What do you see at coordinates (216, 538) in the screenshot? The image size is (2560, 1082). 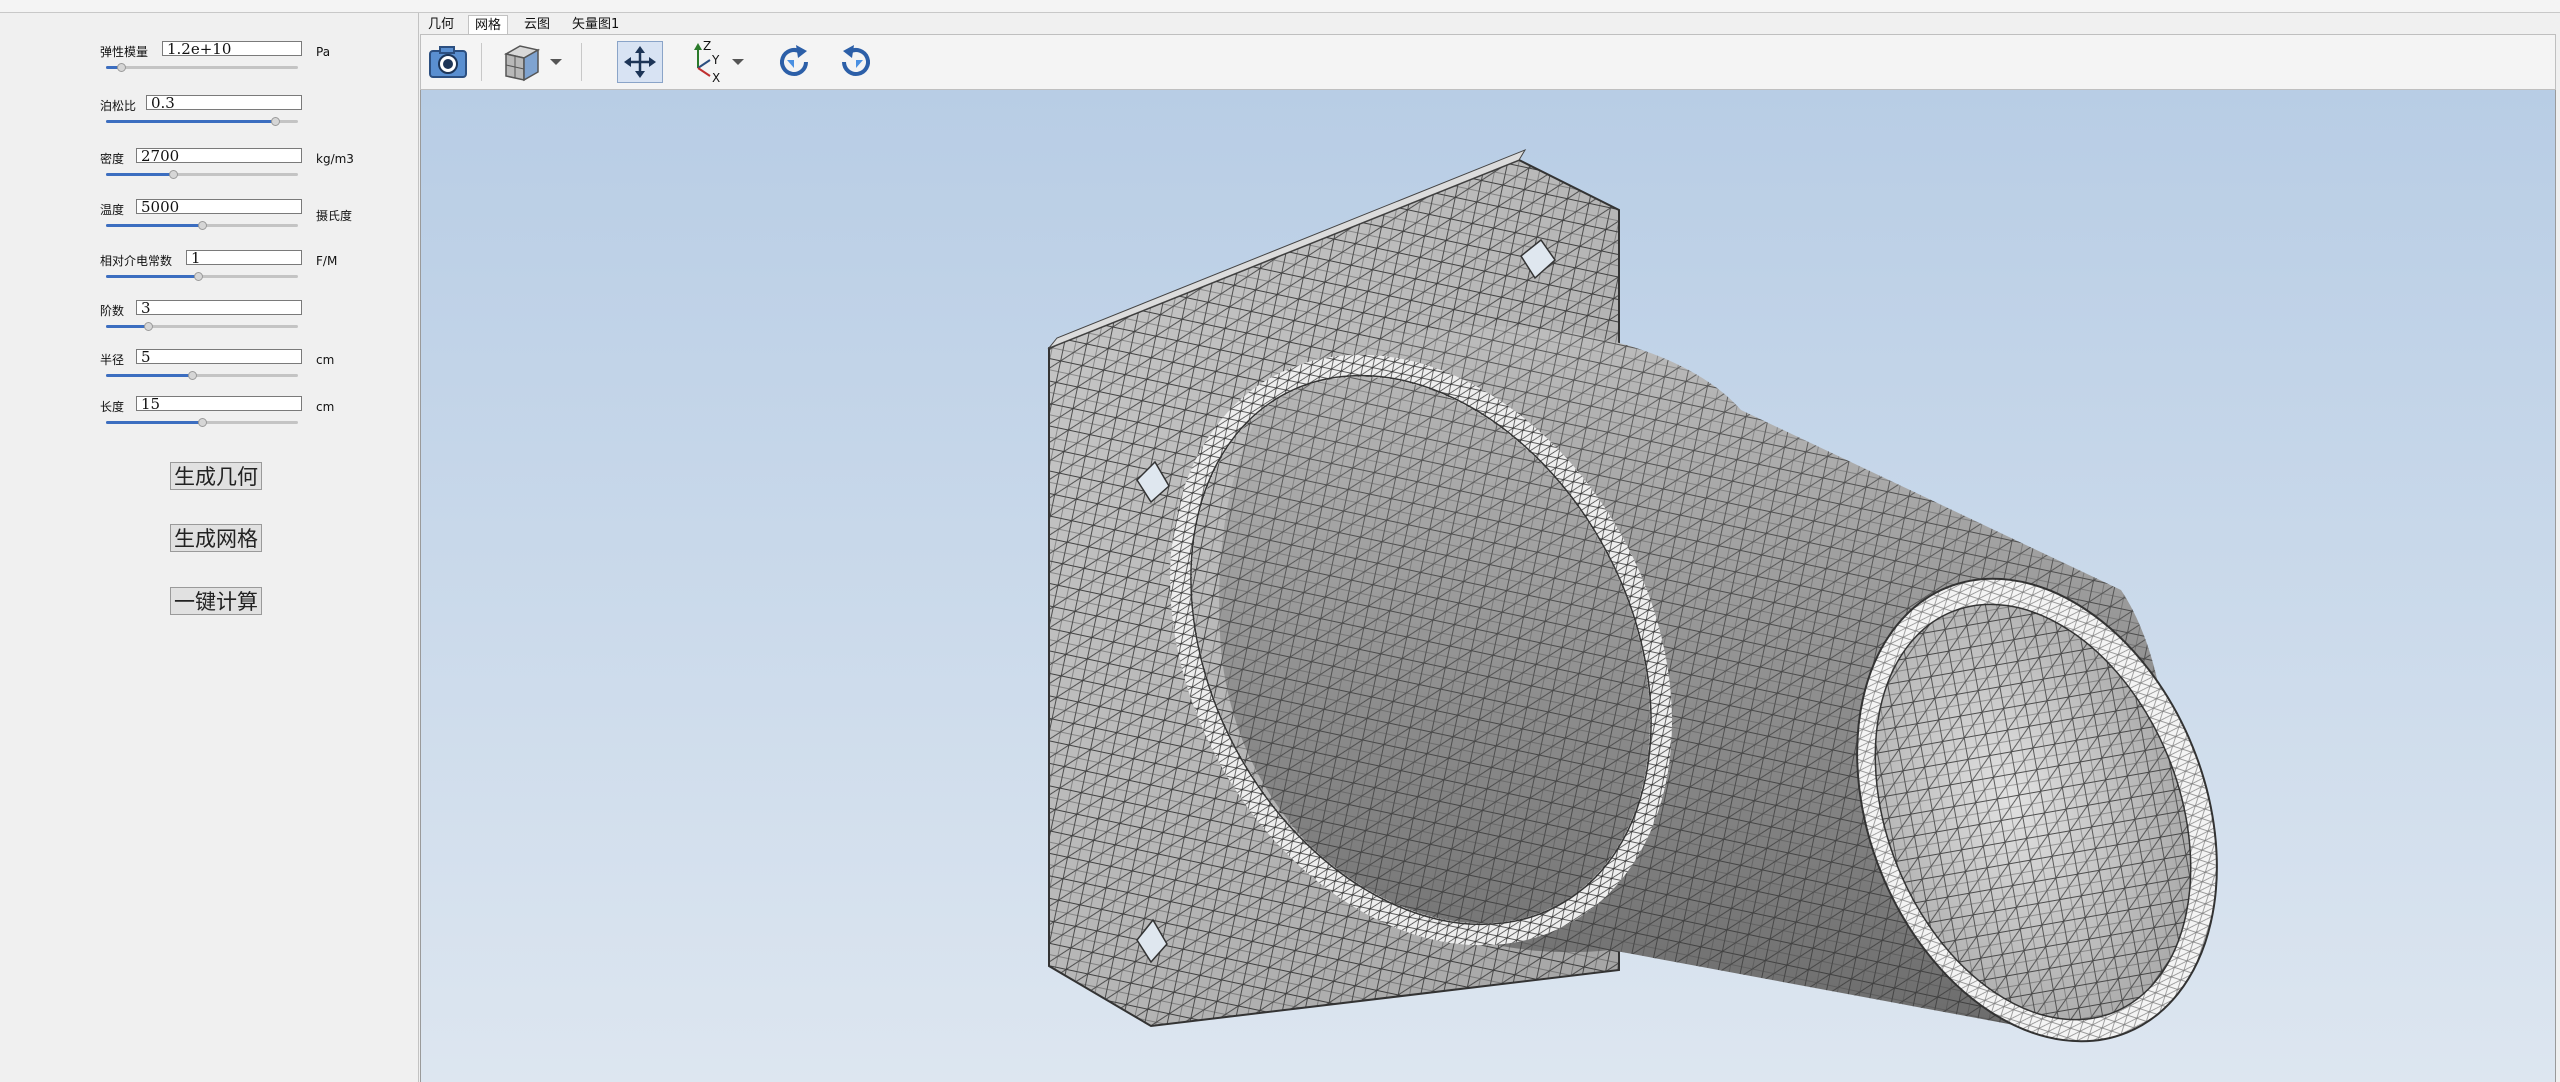 I see `generate-mesh-button: 生成网格` at bounding box center [216, 538].